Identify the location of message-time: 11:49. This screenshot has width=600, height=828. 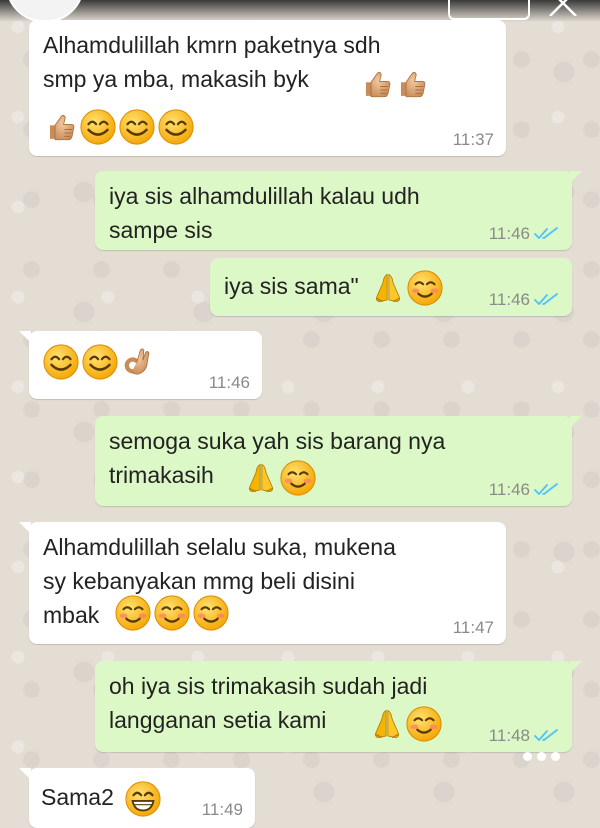
(222, 809).